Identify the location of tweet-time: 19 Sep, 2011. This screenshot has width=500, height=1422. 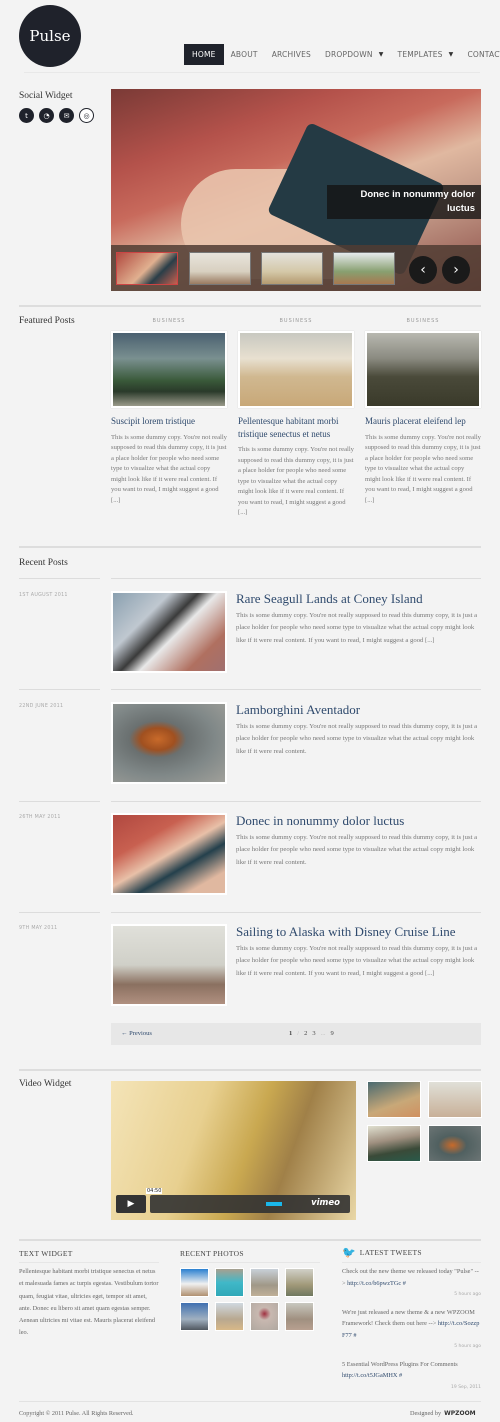
(466, 1387).